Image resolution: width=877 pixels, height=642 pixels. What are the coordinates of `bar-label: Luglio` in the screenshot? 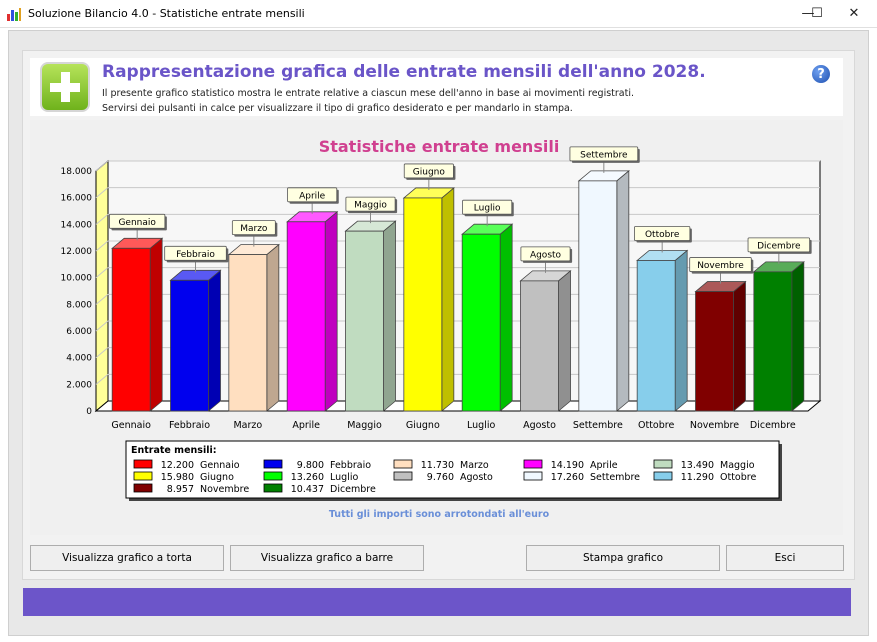 It's located at (487, 209).